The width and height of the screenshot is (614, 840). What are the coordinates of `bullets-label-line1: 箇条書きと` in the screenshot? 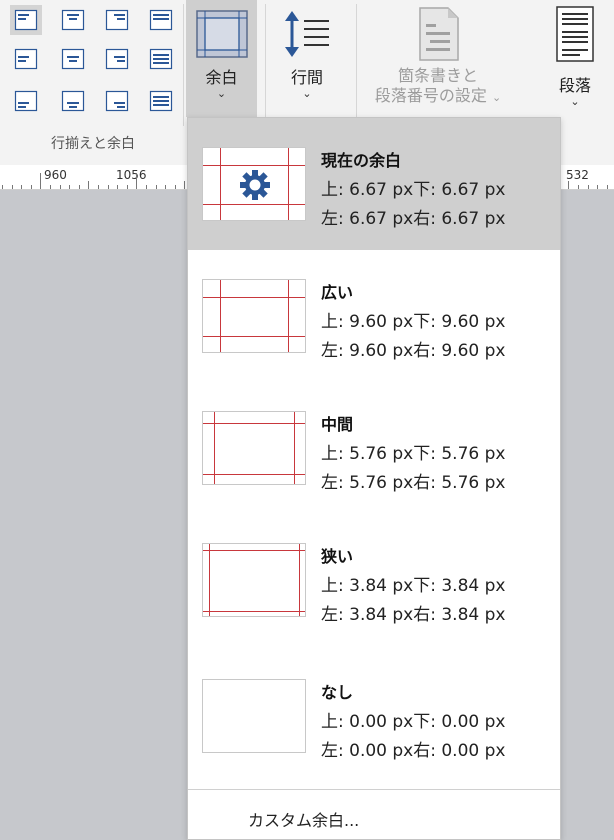 It's located at (437, 75).